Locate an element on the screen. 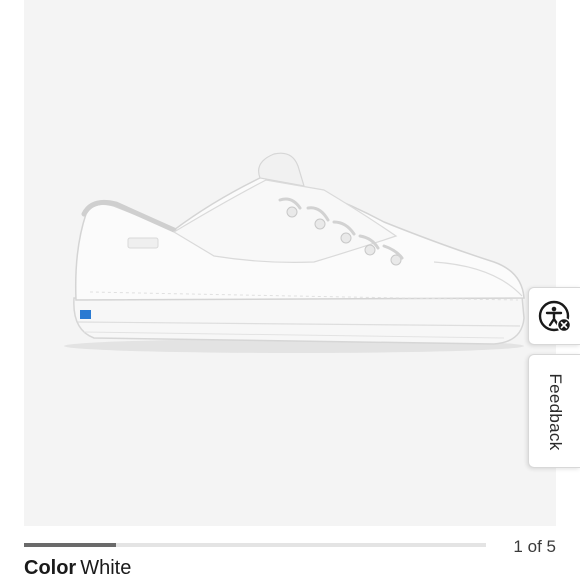 Image resolution: width=580 pixels, height=580 pixels. carousel-of: of is located at coordinates (534, 546).